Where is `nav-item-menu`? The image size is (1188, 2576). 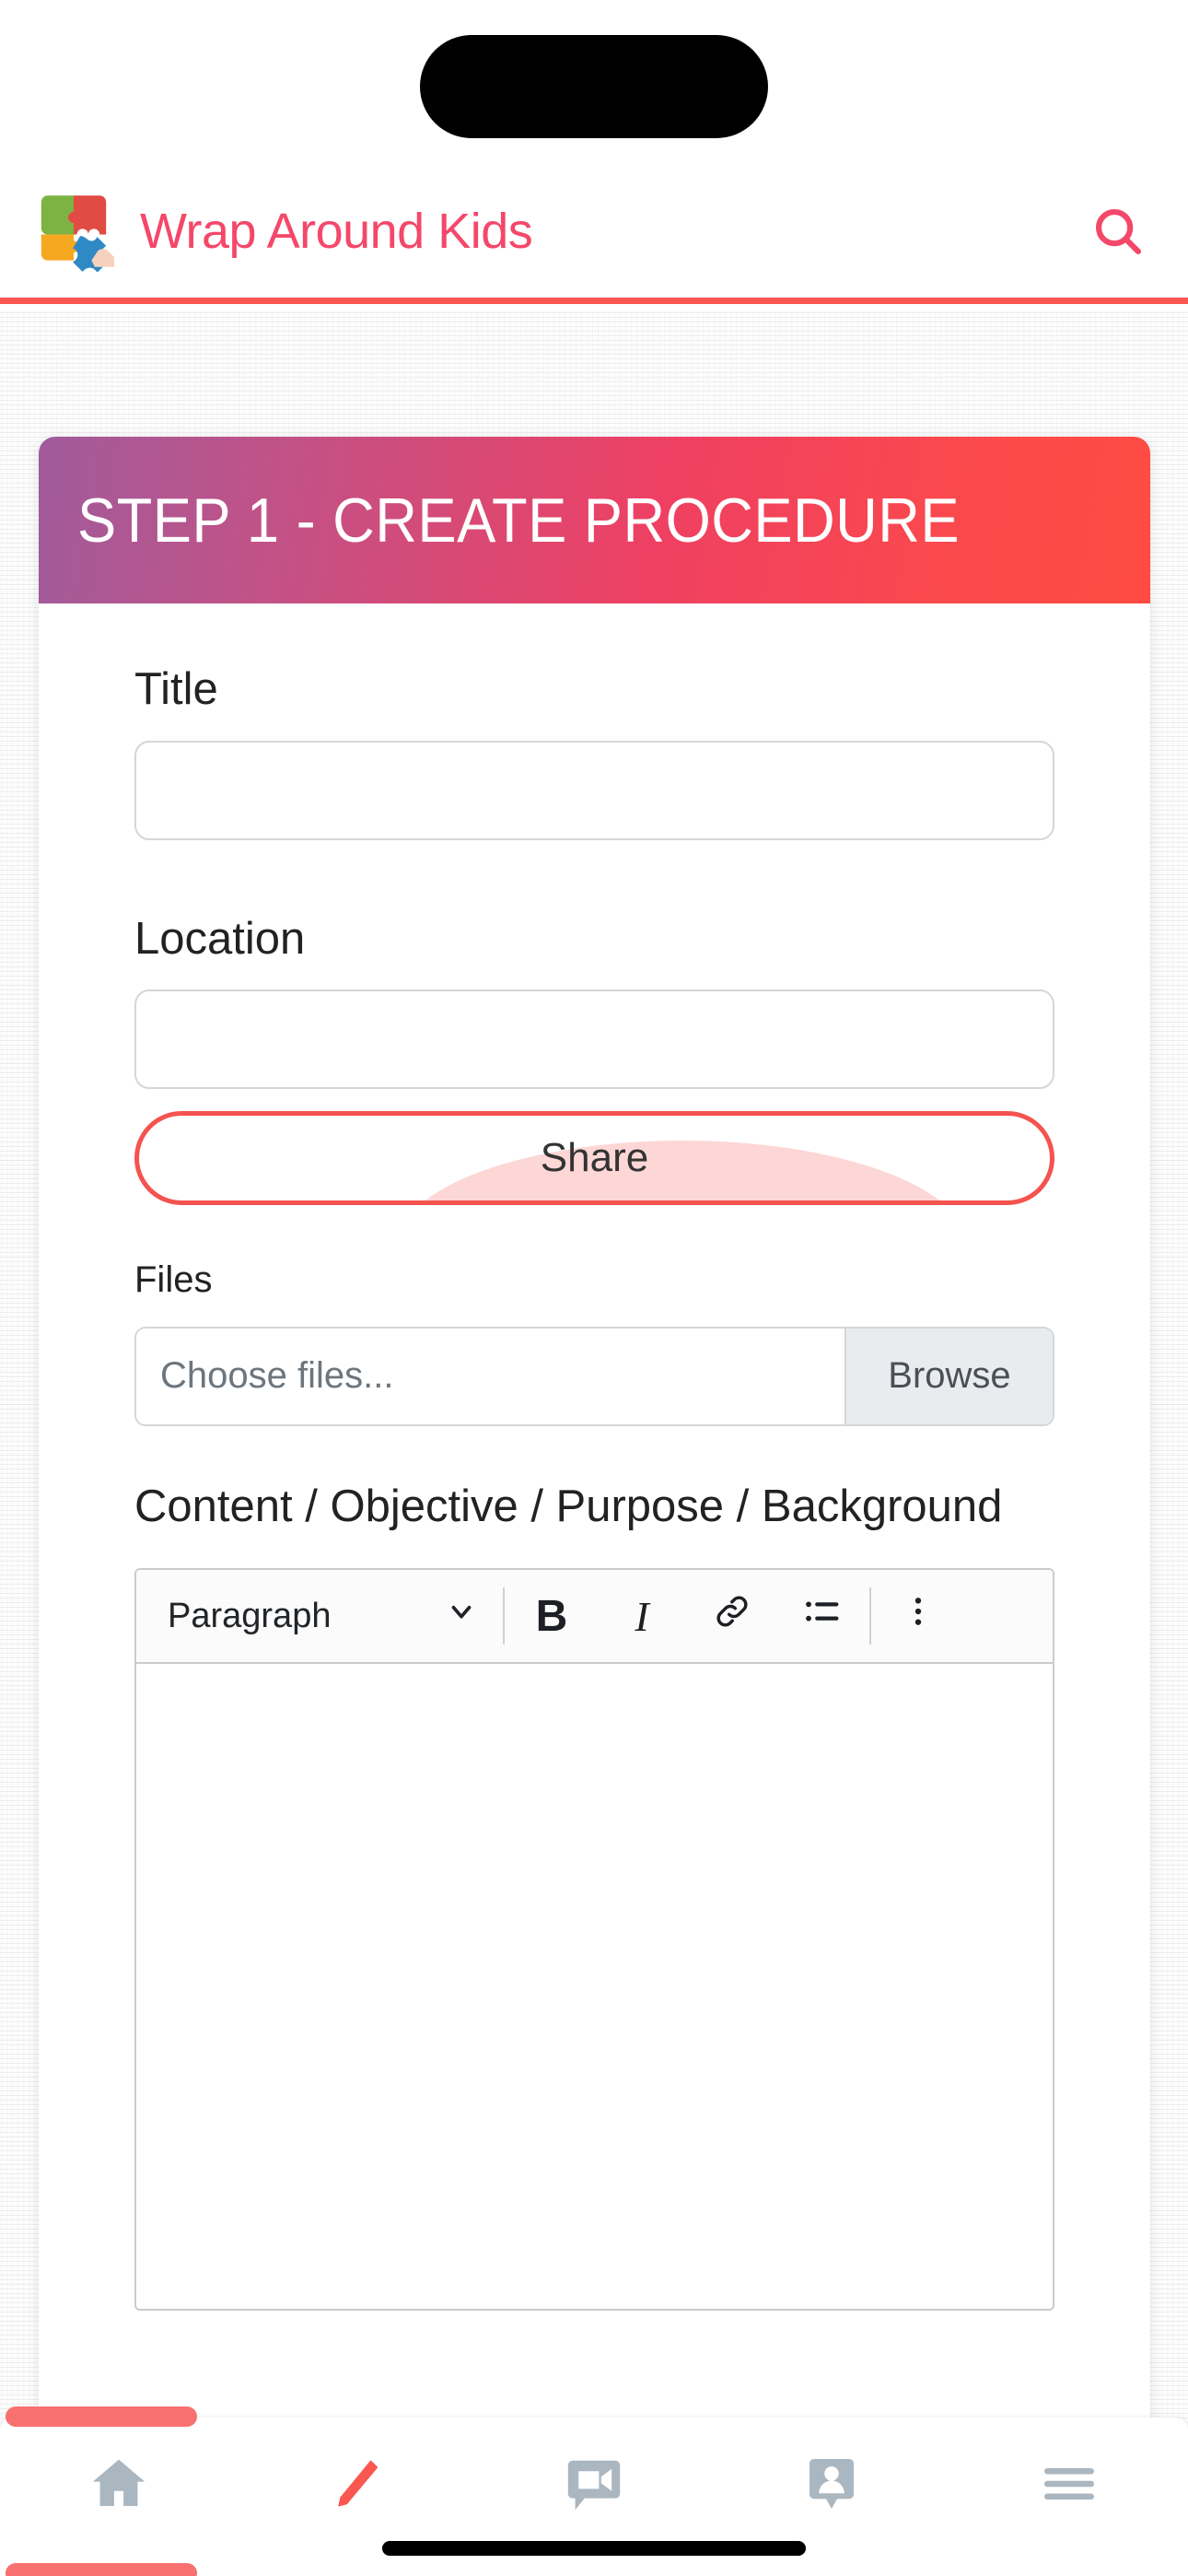
nav-item-menu is located at coordinates (1069, 2483).